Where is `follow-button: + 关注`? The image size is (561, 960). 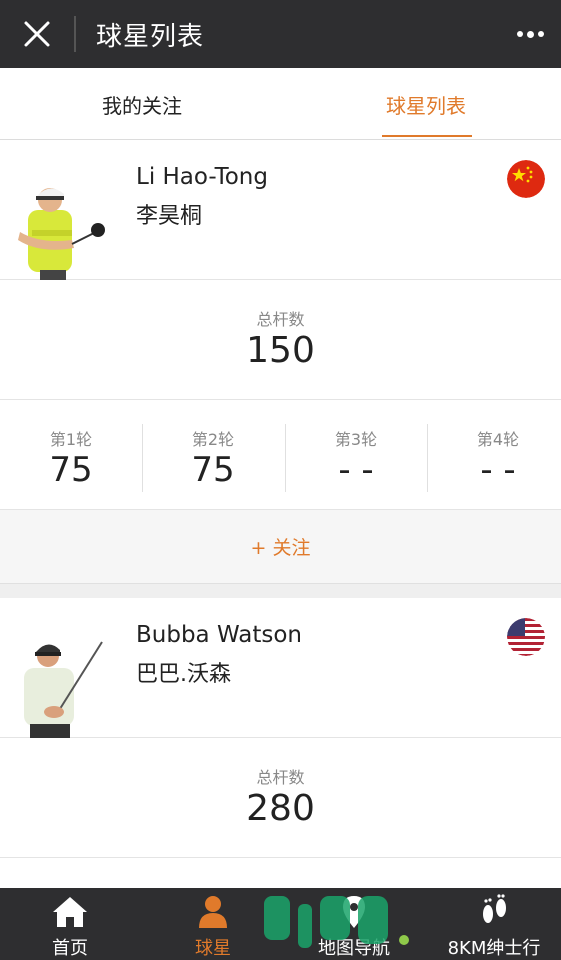
follow-button: + 关注 is located at coordinates (280, 547).